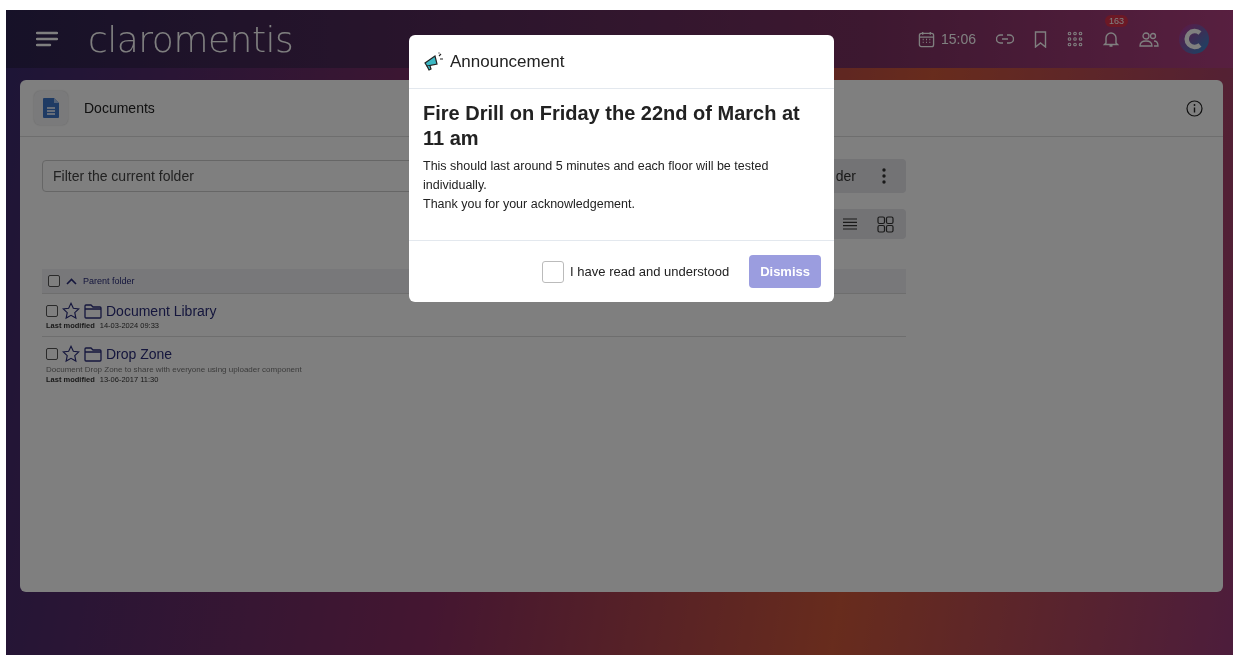 This screenshot has width=1233, height=655. What do you see at coordinates (1075, 39) in the screenshot?
I see `apps-grid-icon` at bounding box center [1075, 39].